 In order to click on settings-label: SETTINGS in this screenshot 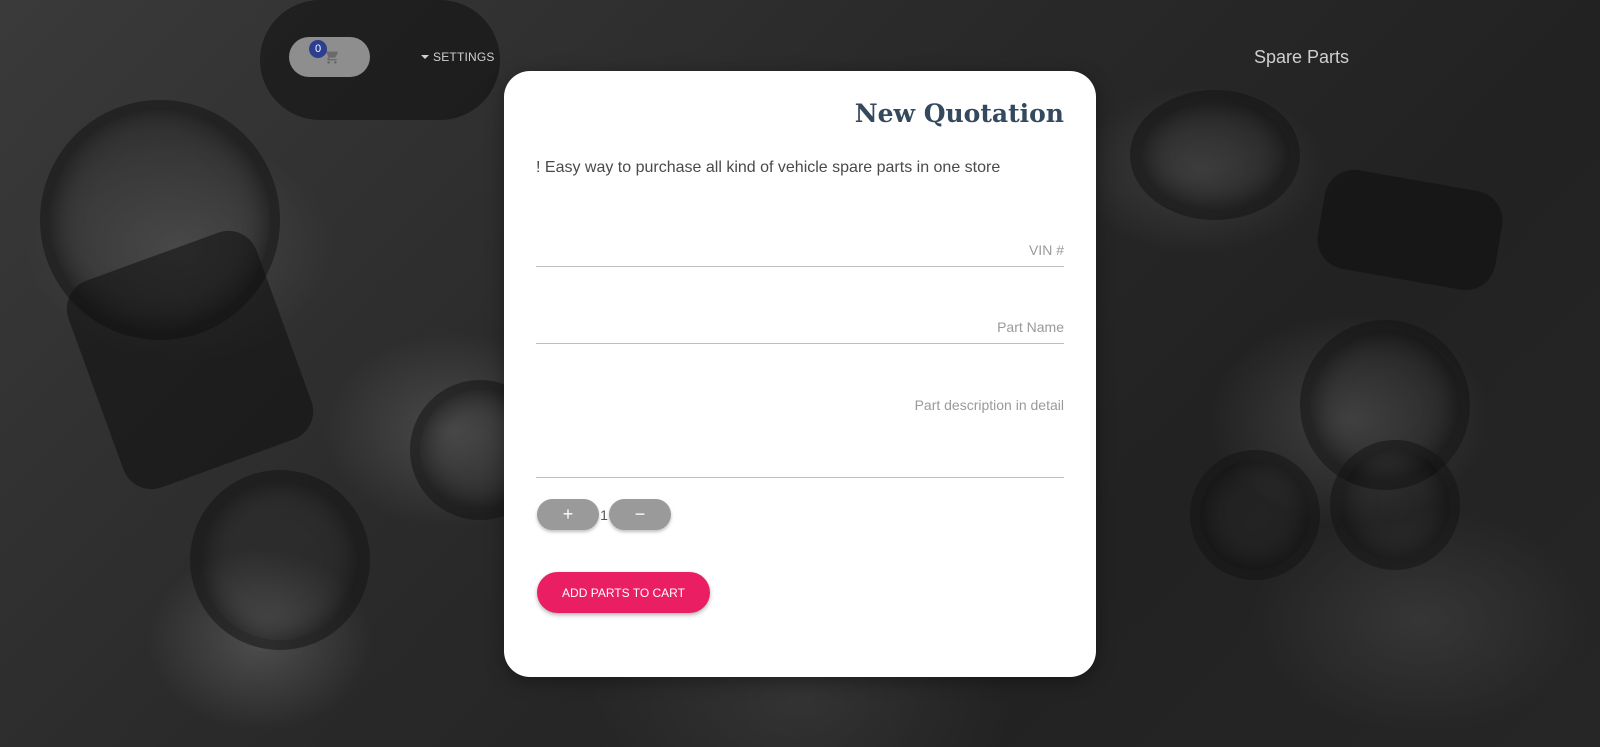, I will do `click(464, 57)`.